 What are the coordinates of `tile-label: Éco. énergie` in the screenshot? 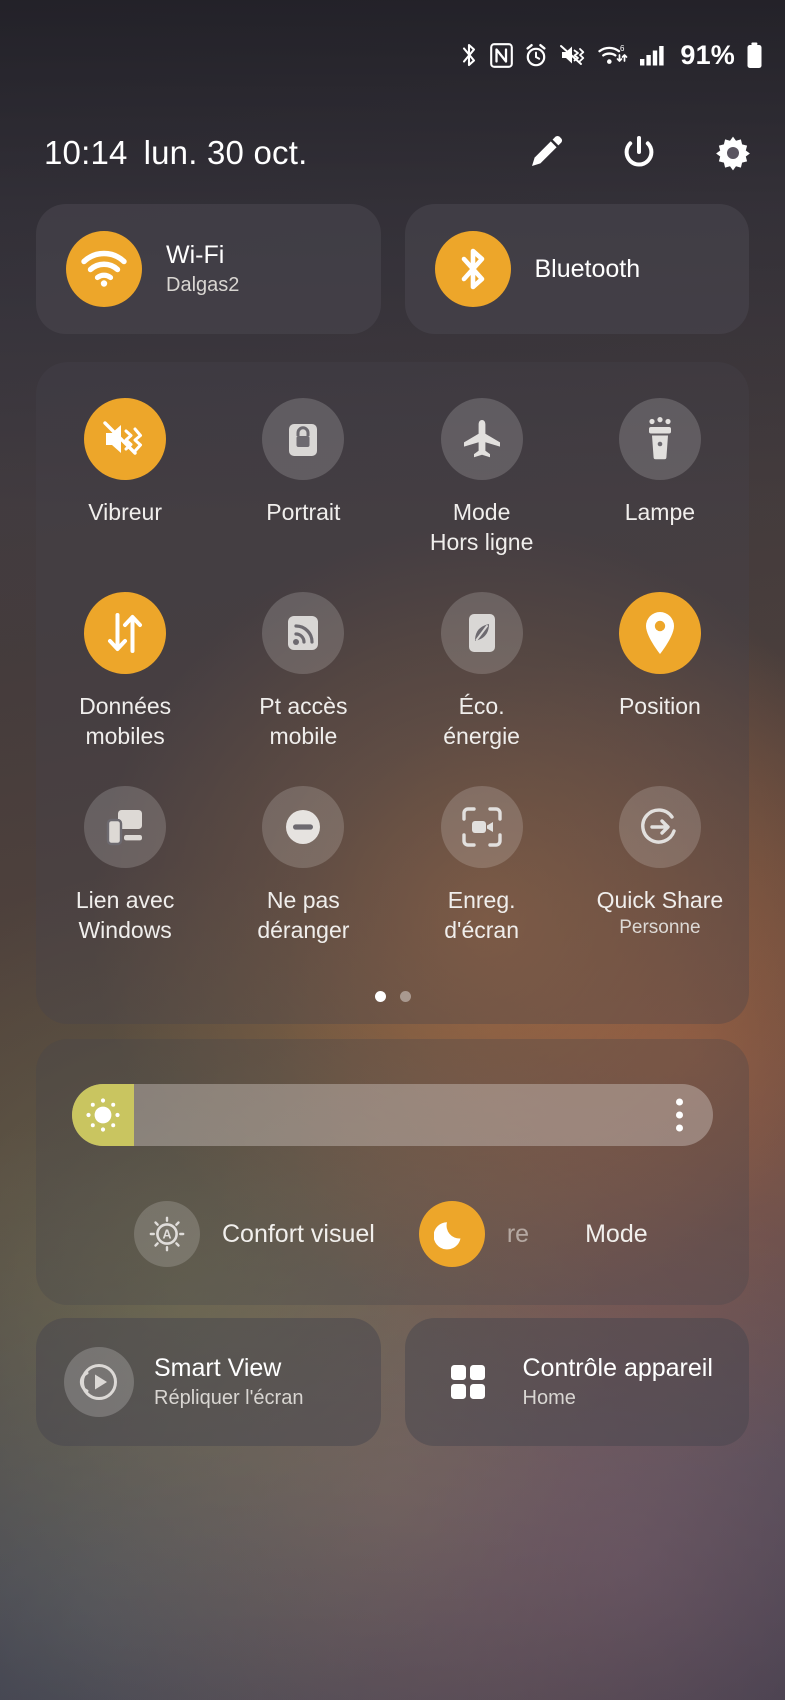 It's located at (481, 721).